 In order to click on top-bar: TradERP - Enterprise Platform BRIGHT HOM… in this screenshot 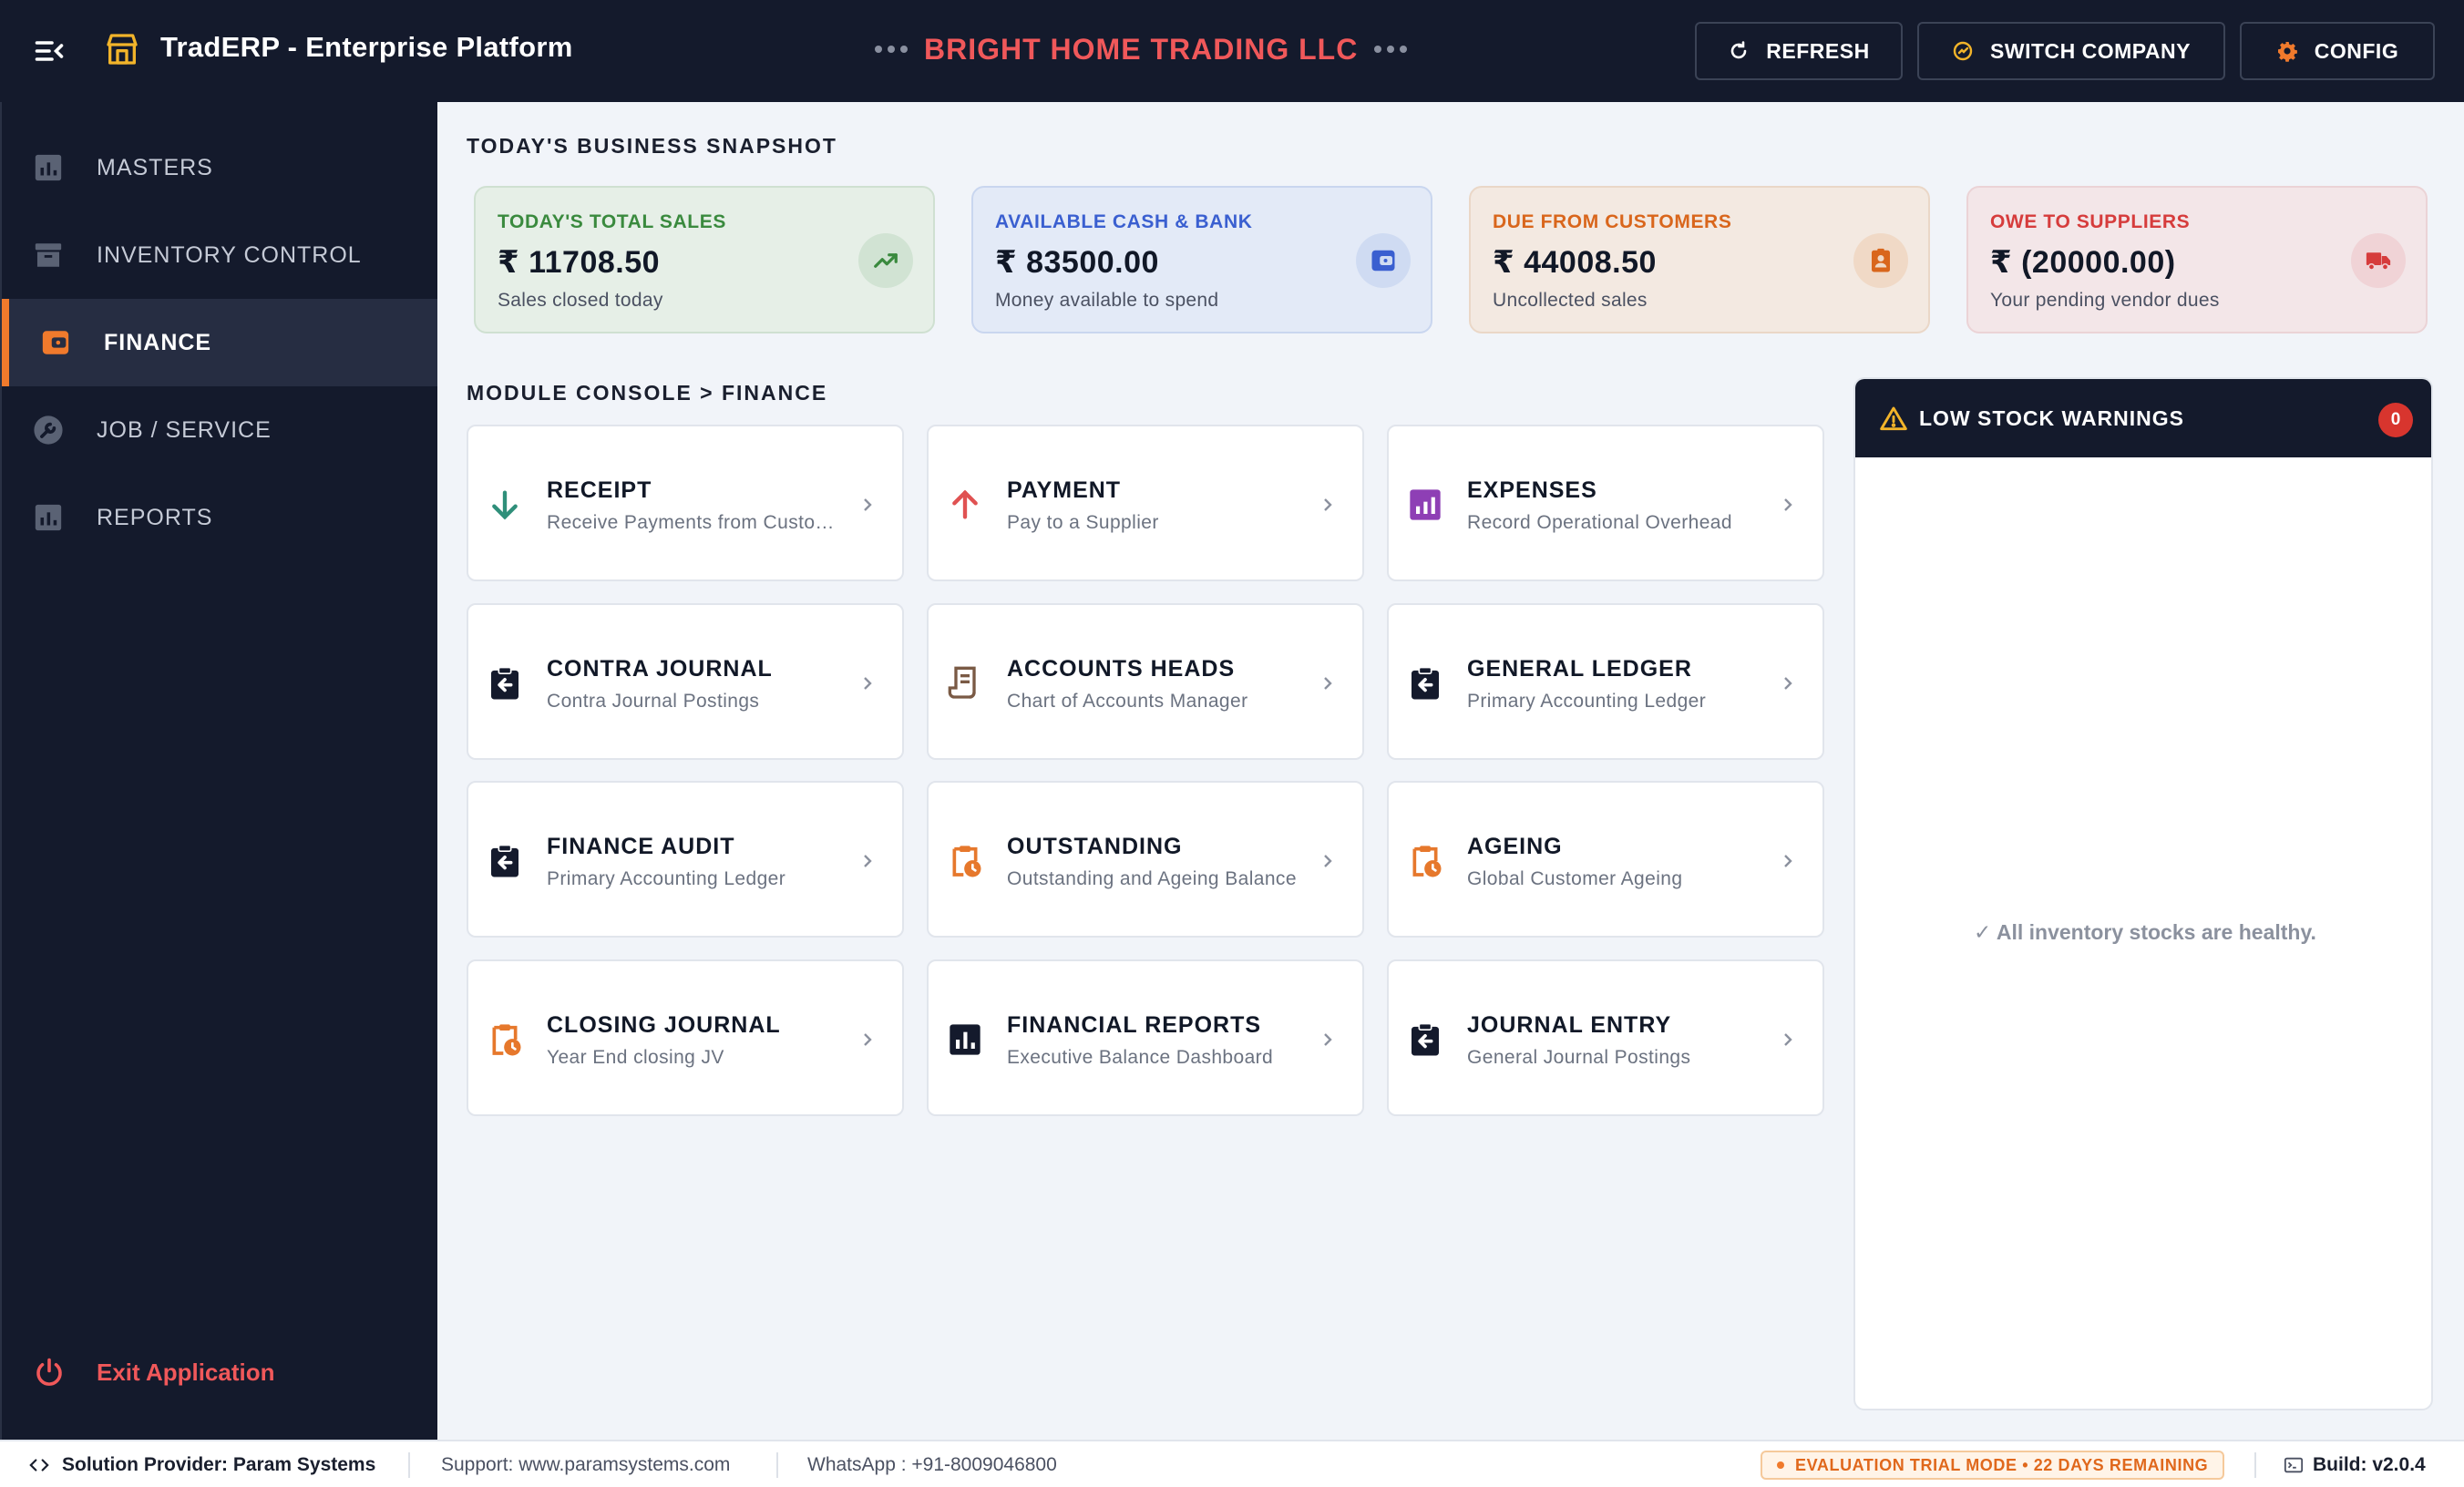, I will do `click(1232, 51)`.